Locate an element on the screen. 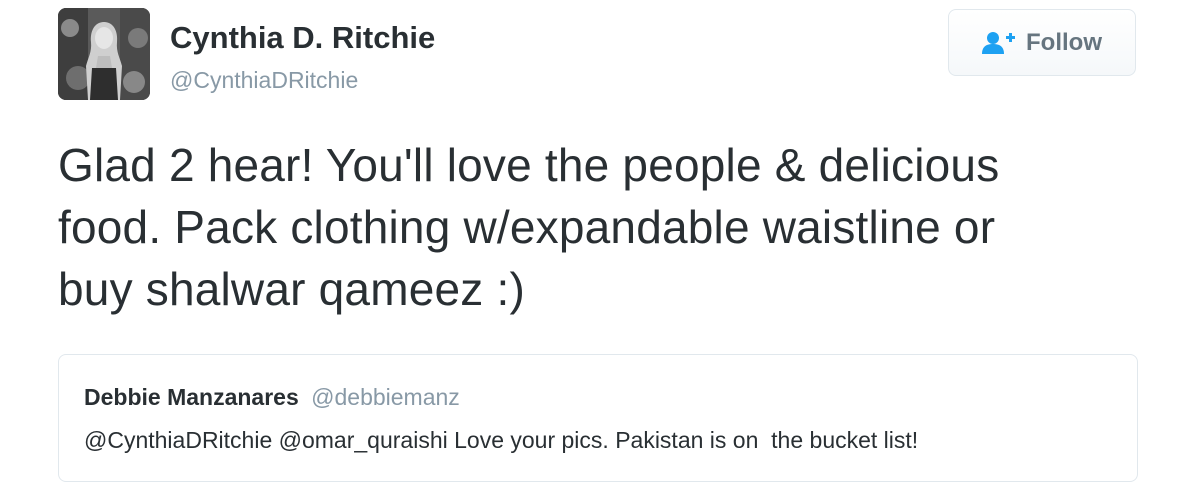 The height and width of the screenshot is (491, 1200). follow-button-label: Follow is located at coordinates (1064, 42).